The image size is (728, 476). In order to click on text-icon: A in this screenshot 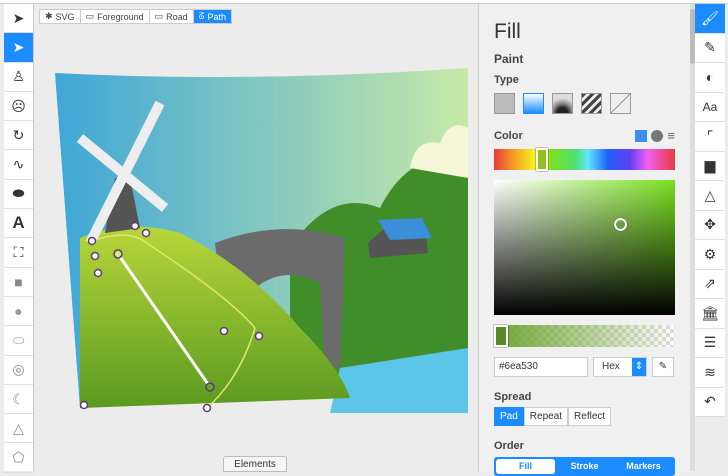, I will do `click(18, 223)`.